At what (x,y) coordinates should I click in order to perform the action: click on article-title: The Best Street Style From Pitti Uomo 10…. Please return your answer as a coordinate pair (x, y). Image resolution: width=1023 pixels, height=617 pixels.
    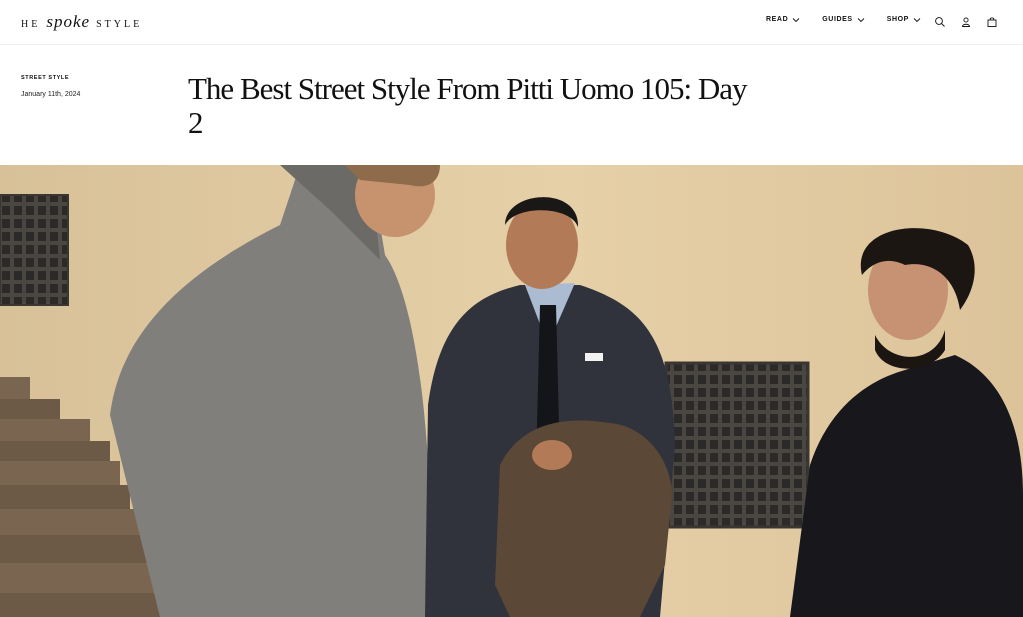
    Looking at the image, I should click on (467, 105).